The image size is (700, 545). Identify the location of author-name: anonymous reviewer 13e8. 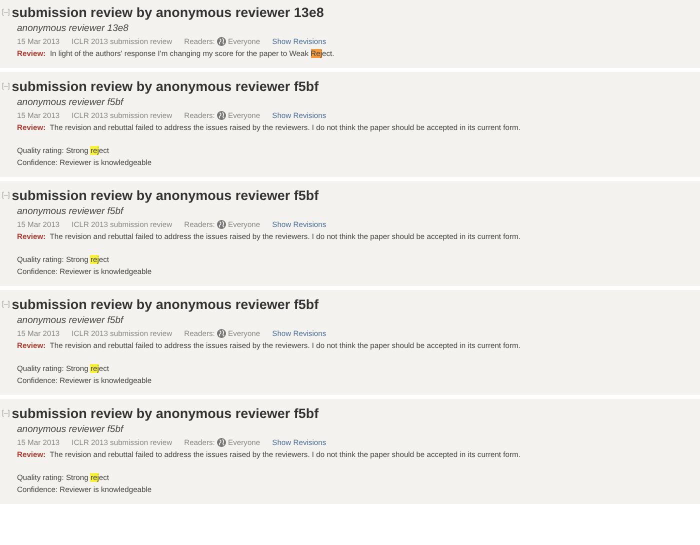
(73, 28).